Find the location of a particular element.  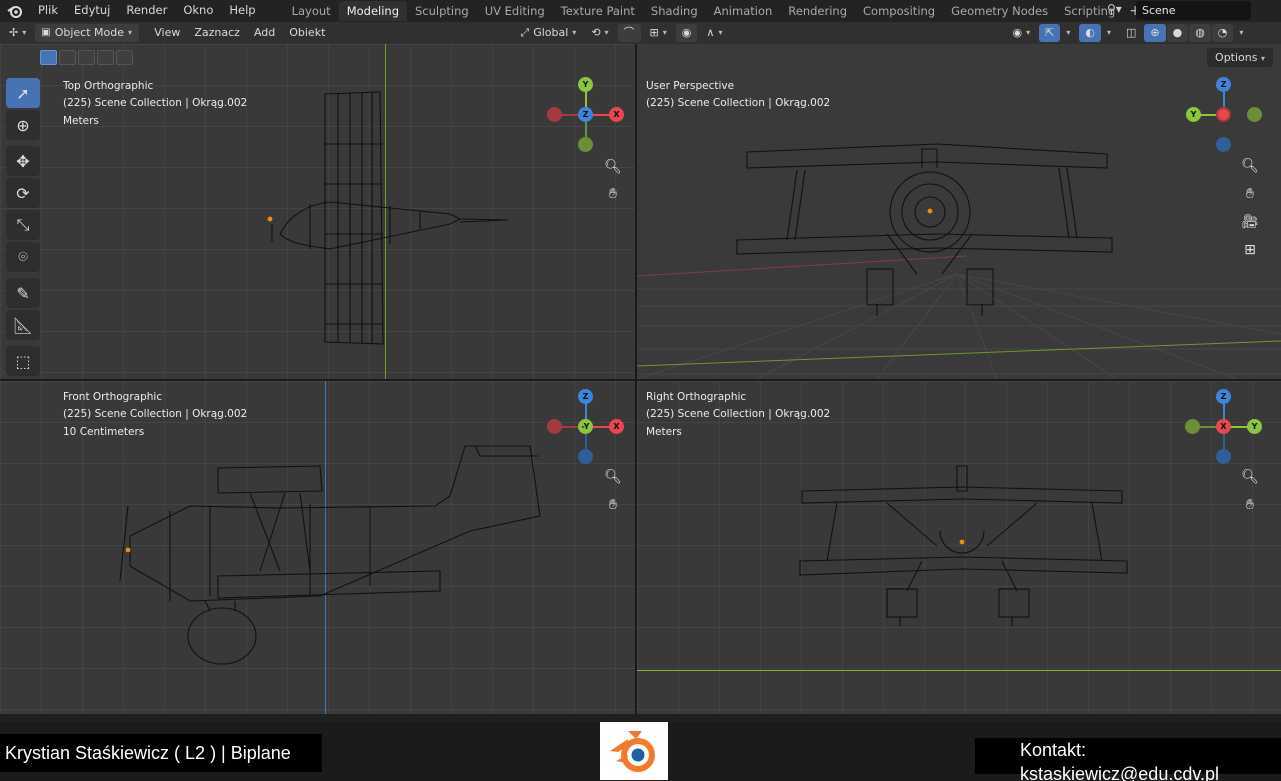

navigation-gizmo: Y Z X is located at coordinates (587, 116).